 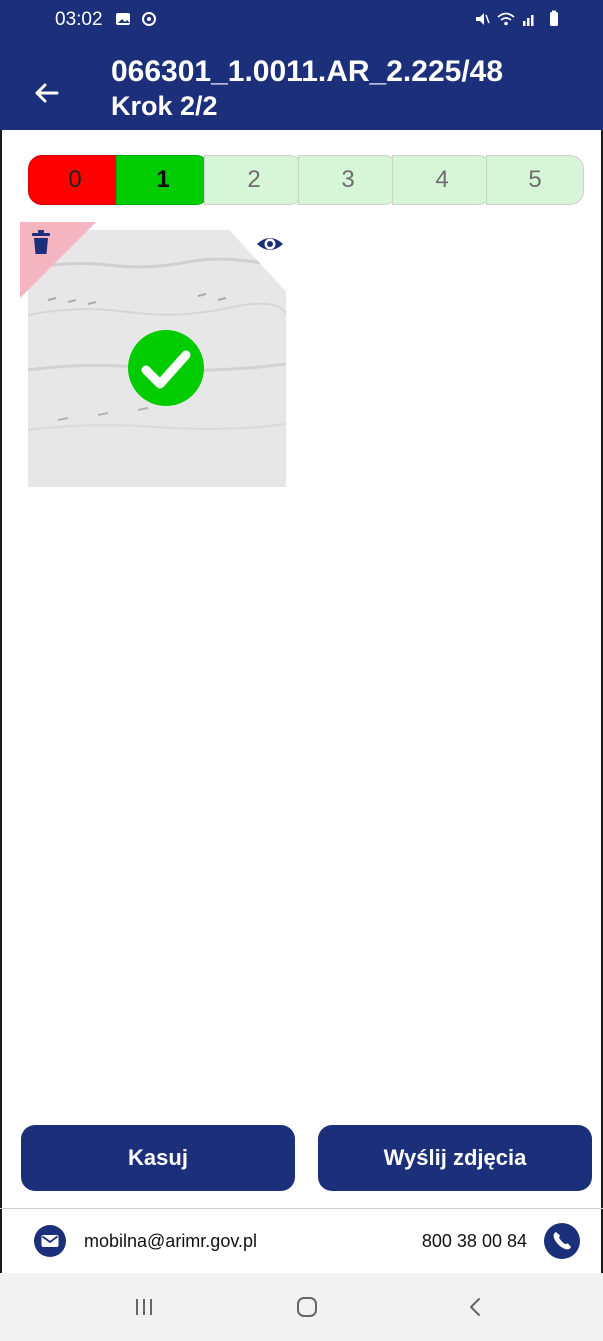 I want to click on segment-5: 5, so click(x=535, y=180).